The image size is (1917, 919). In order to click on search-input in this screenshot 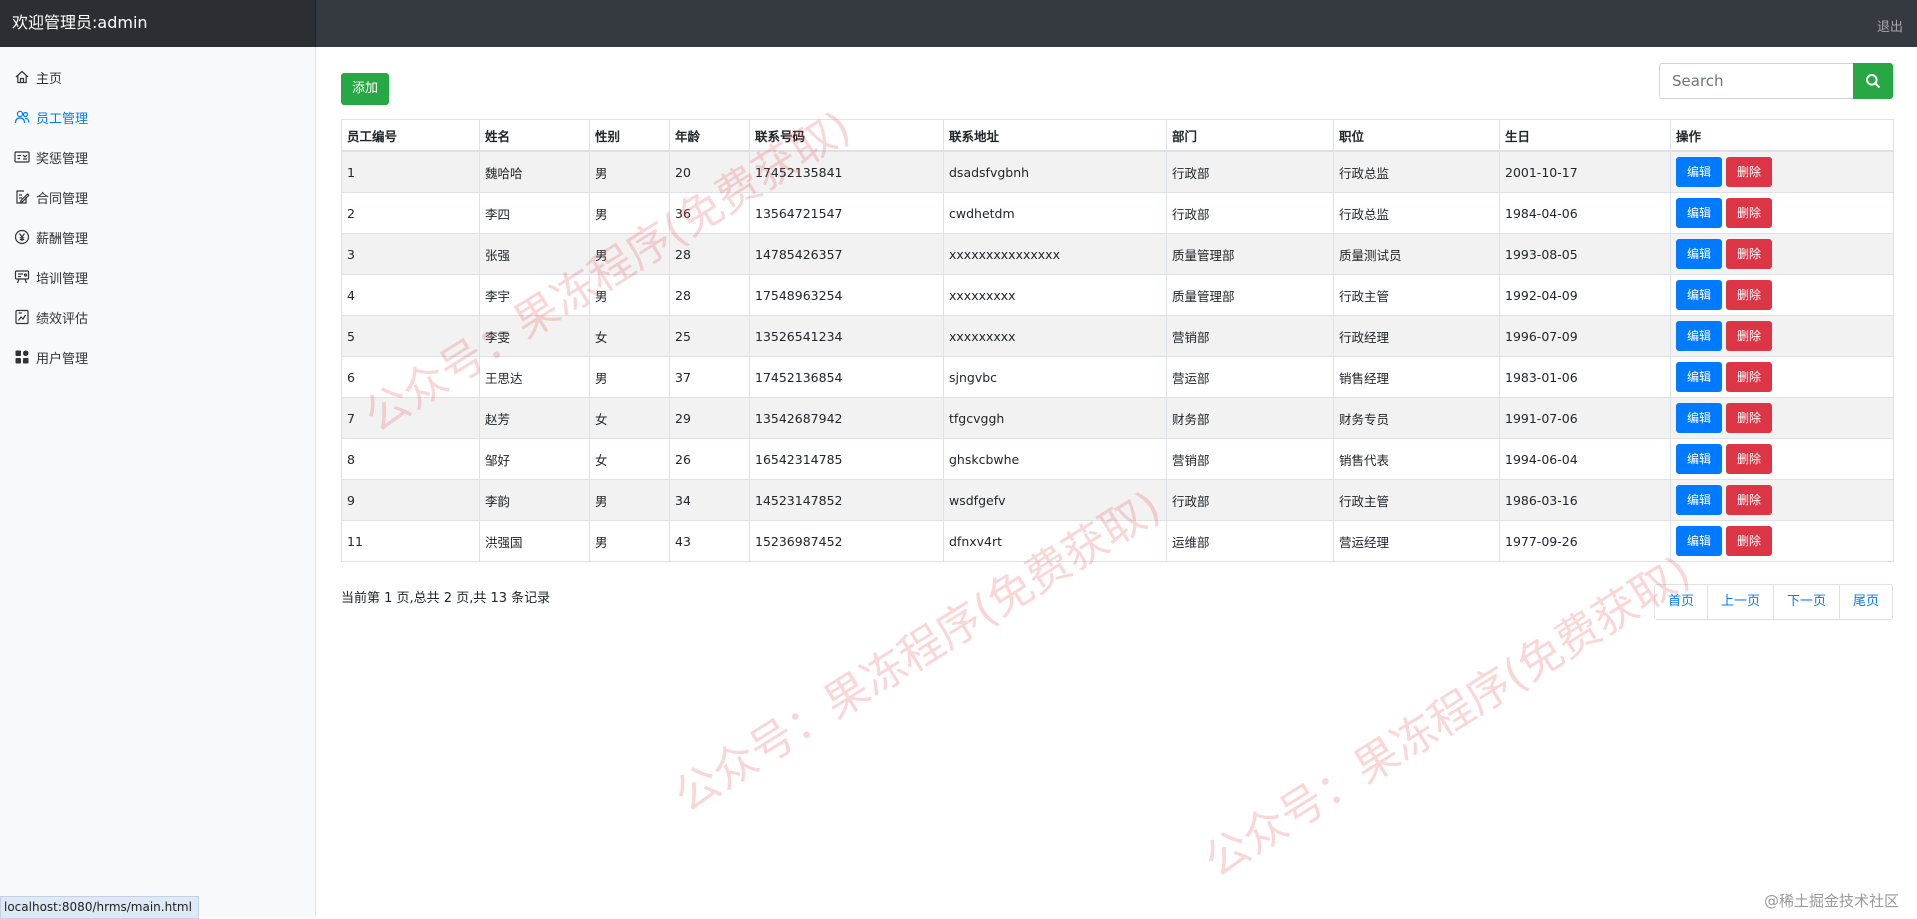, I will do `click(1756, 81)`.